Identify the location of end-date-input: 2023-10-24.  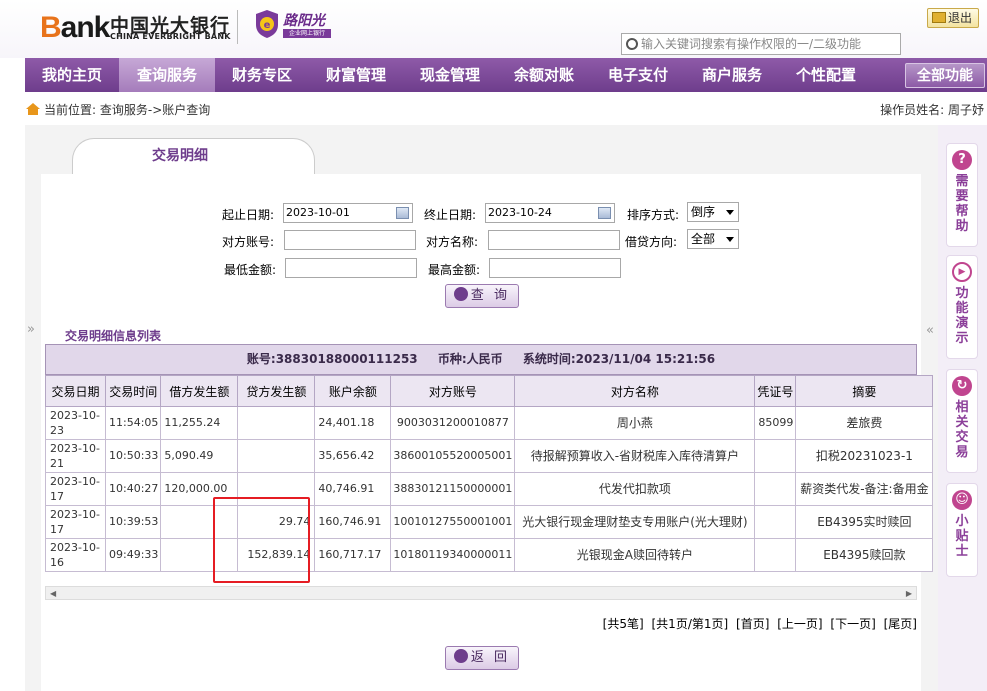
(550, 213).